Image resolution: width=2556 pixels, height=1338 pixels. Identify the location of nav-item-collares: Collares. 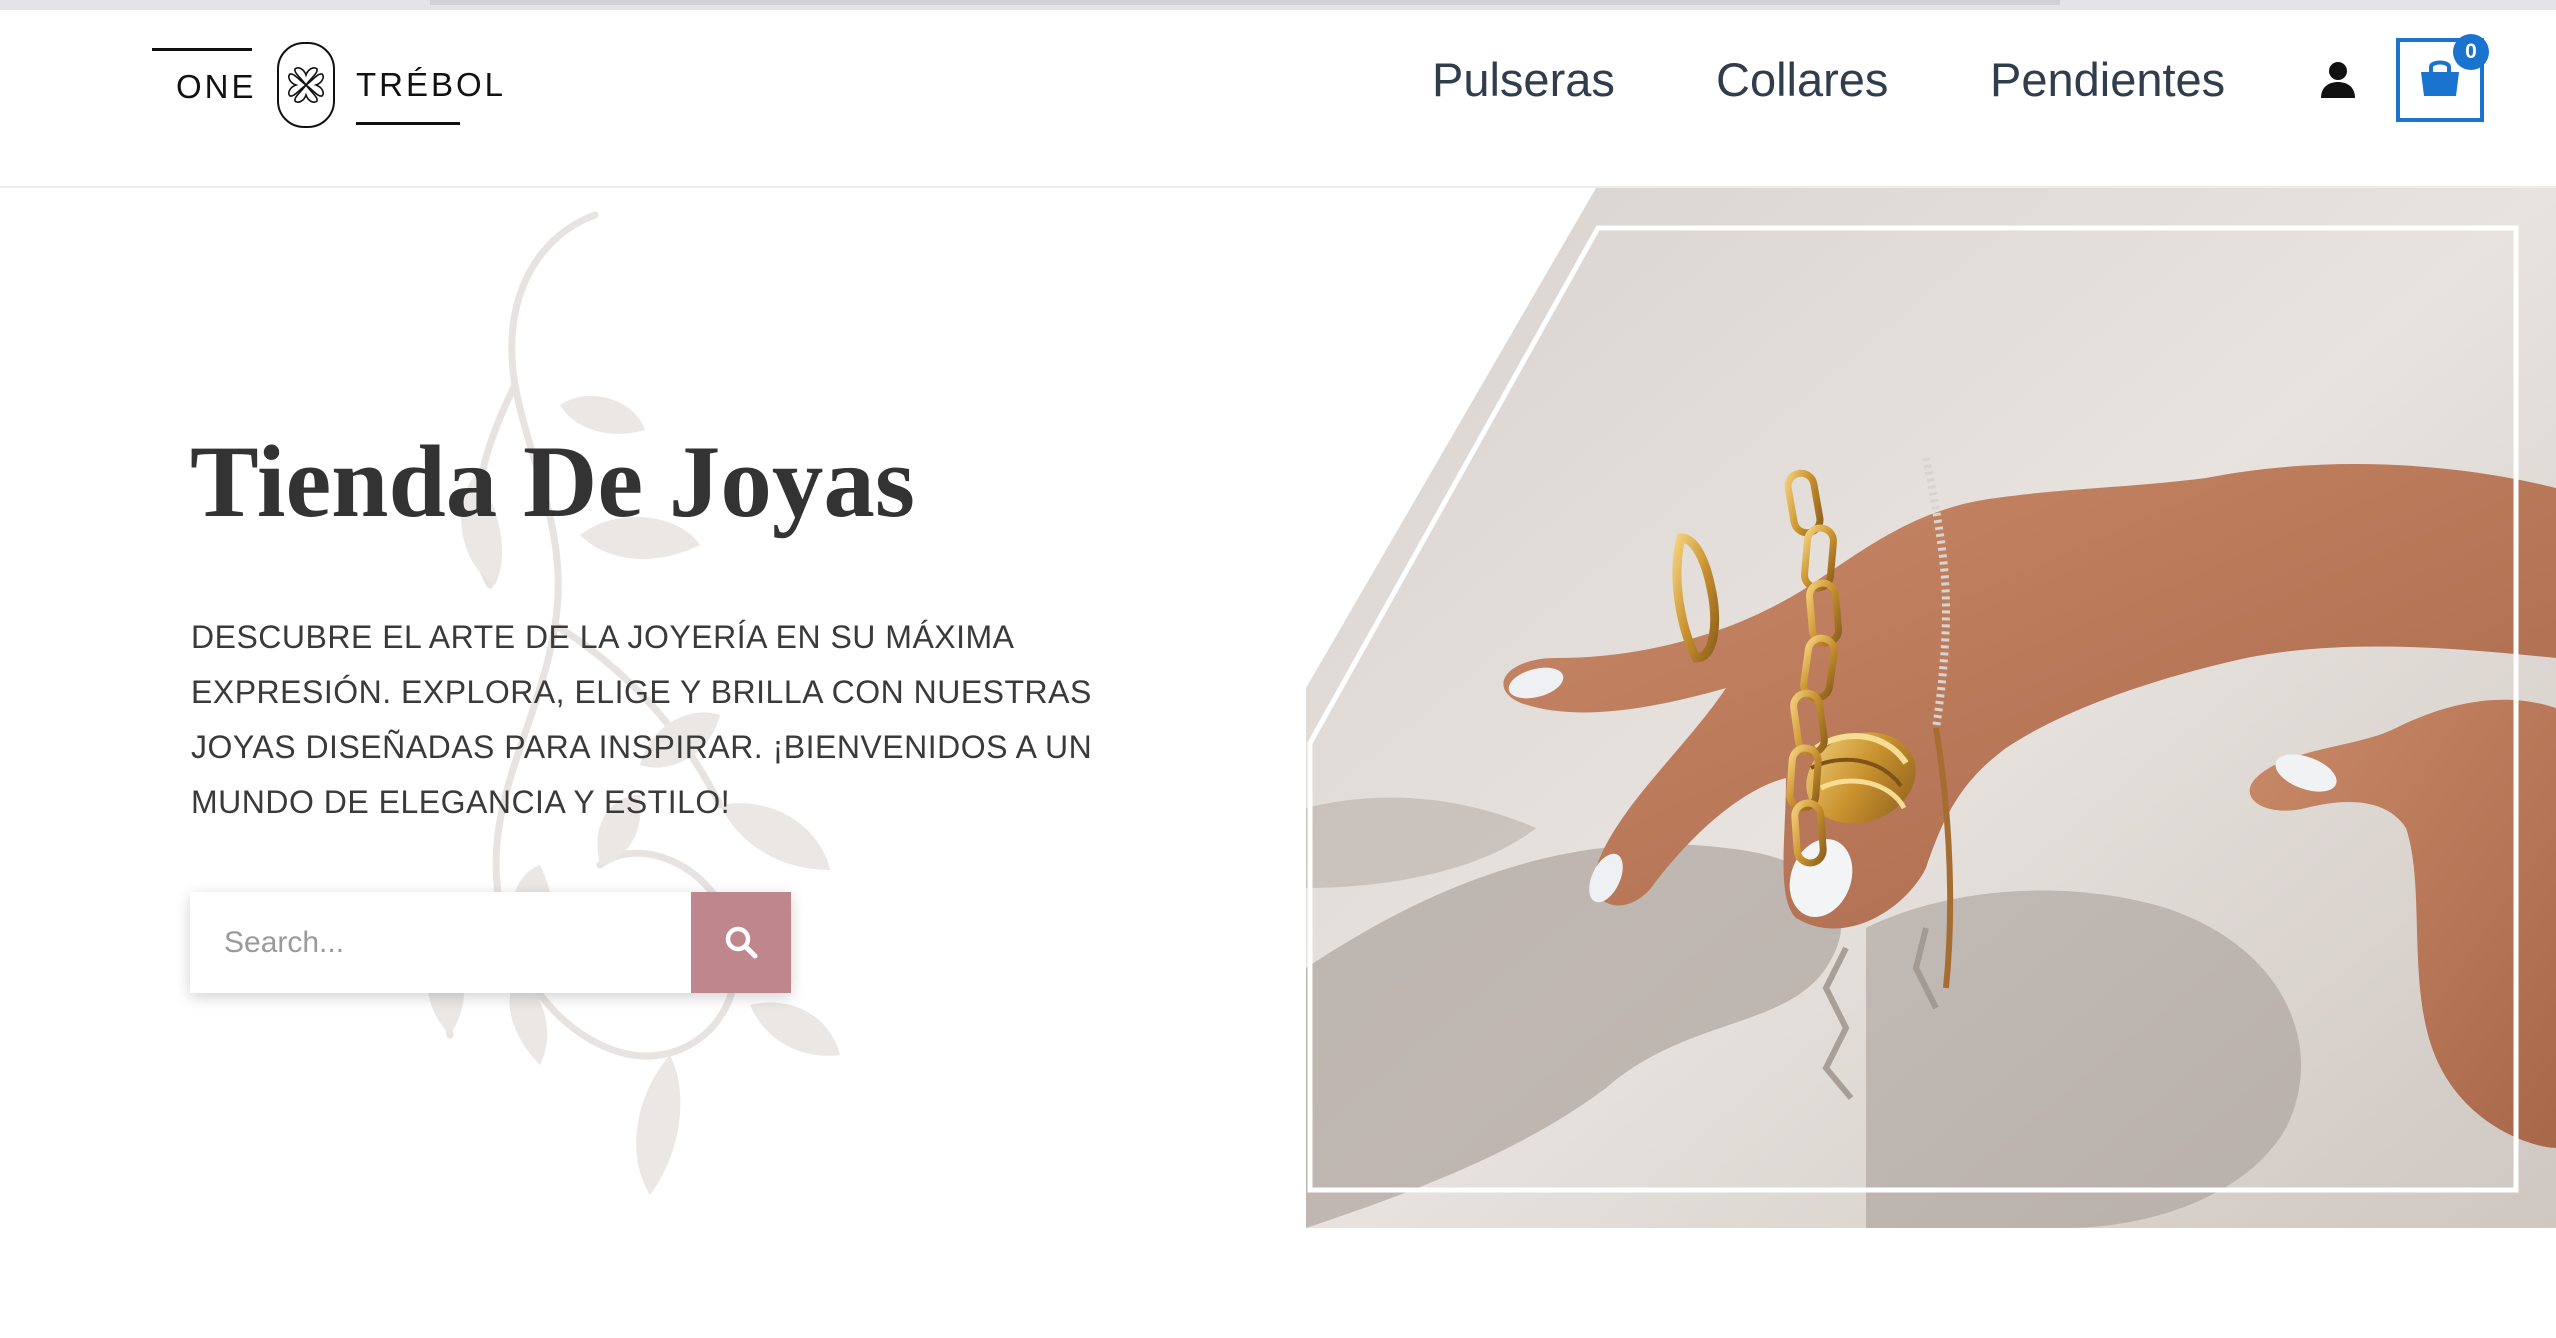
(1802, 79).